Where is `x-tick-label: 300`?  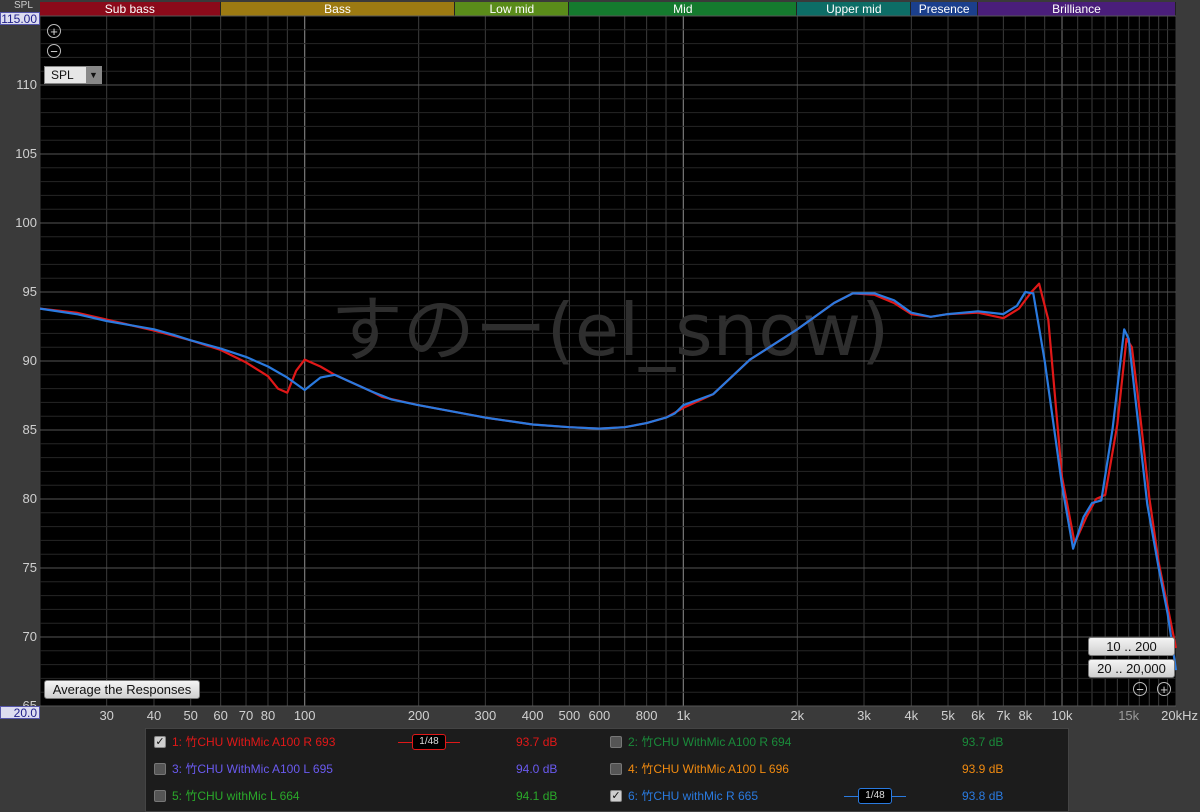
x-tick-label: 300 is located at coordinates (485, 715).